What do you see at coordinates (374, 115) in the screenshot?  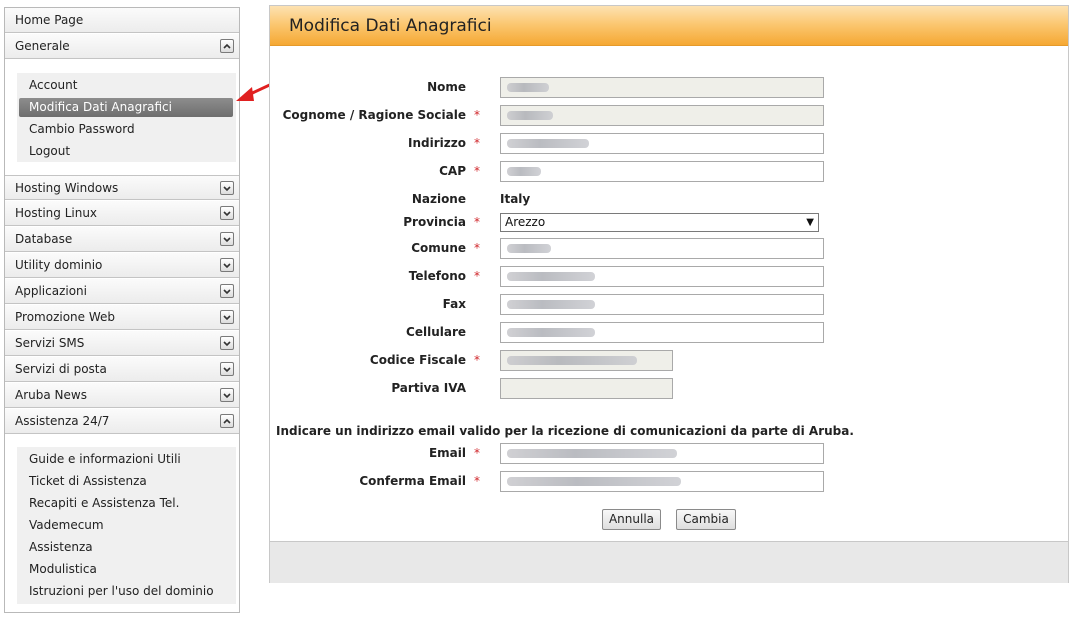 I see `label-cognome: Cognome / Ragione Sociale` at bounding box center [374, 115].